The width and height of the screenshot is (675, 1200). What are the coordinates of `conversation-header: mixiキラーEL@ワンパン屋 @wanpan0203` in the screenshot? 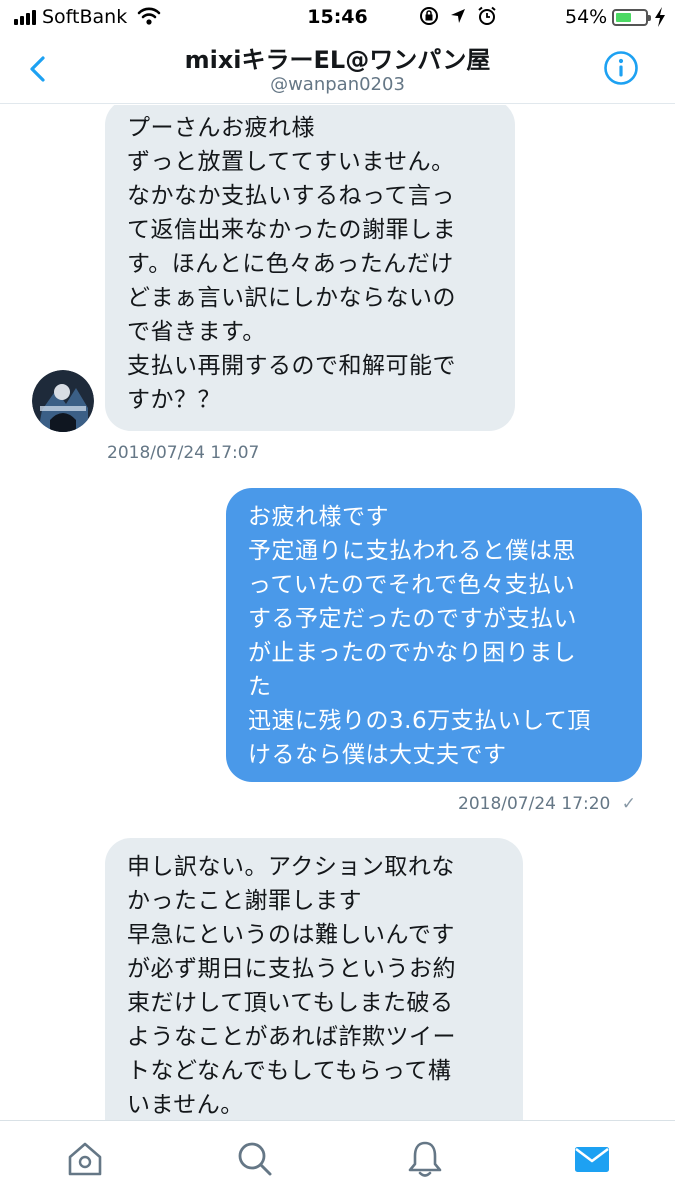 It's located at (337, 69).